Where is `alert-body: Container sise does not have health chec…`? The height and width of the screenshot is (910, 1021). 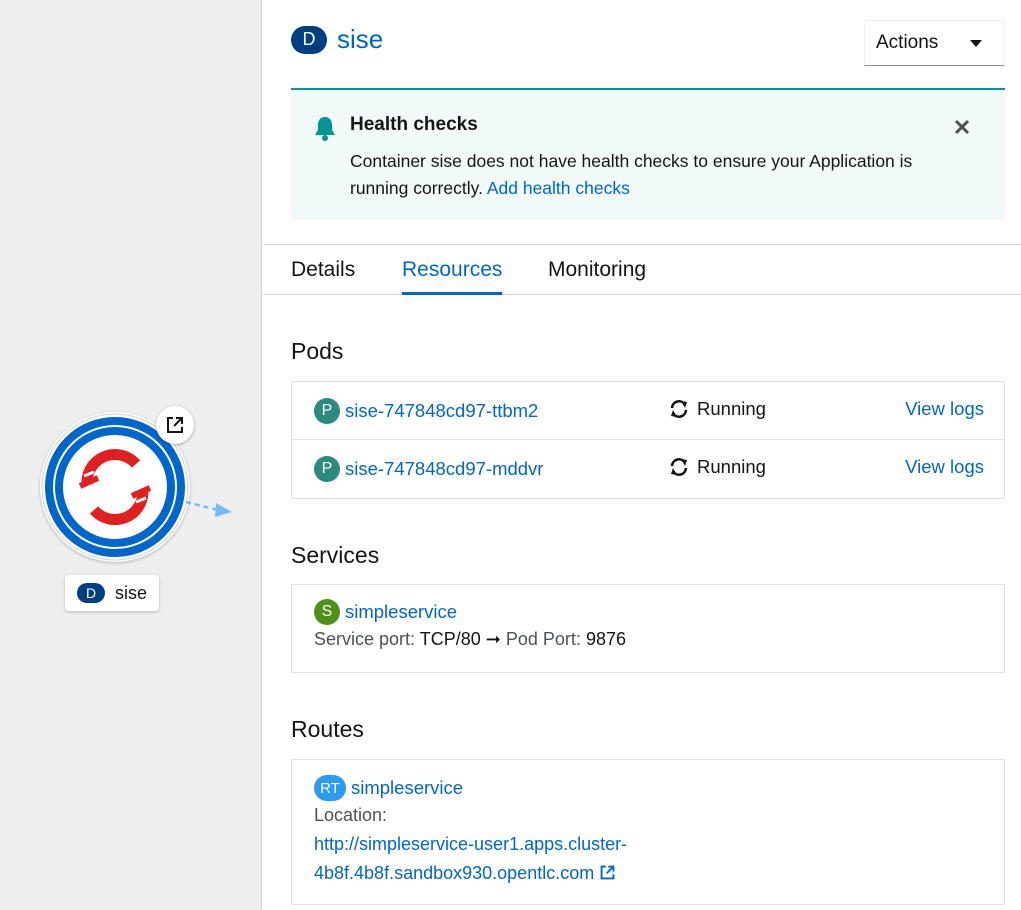 alert-body: Container sise does not have health chec… is located at coordinates (655, 175).